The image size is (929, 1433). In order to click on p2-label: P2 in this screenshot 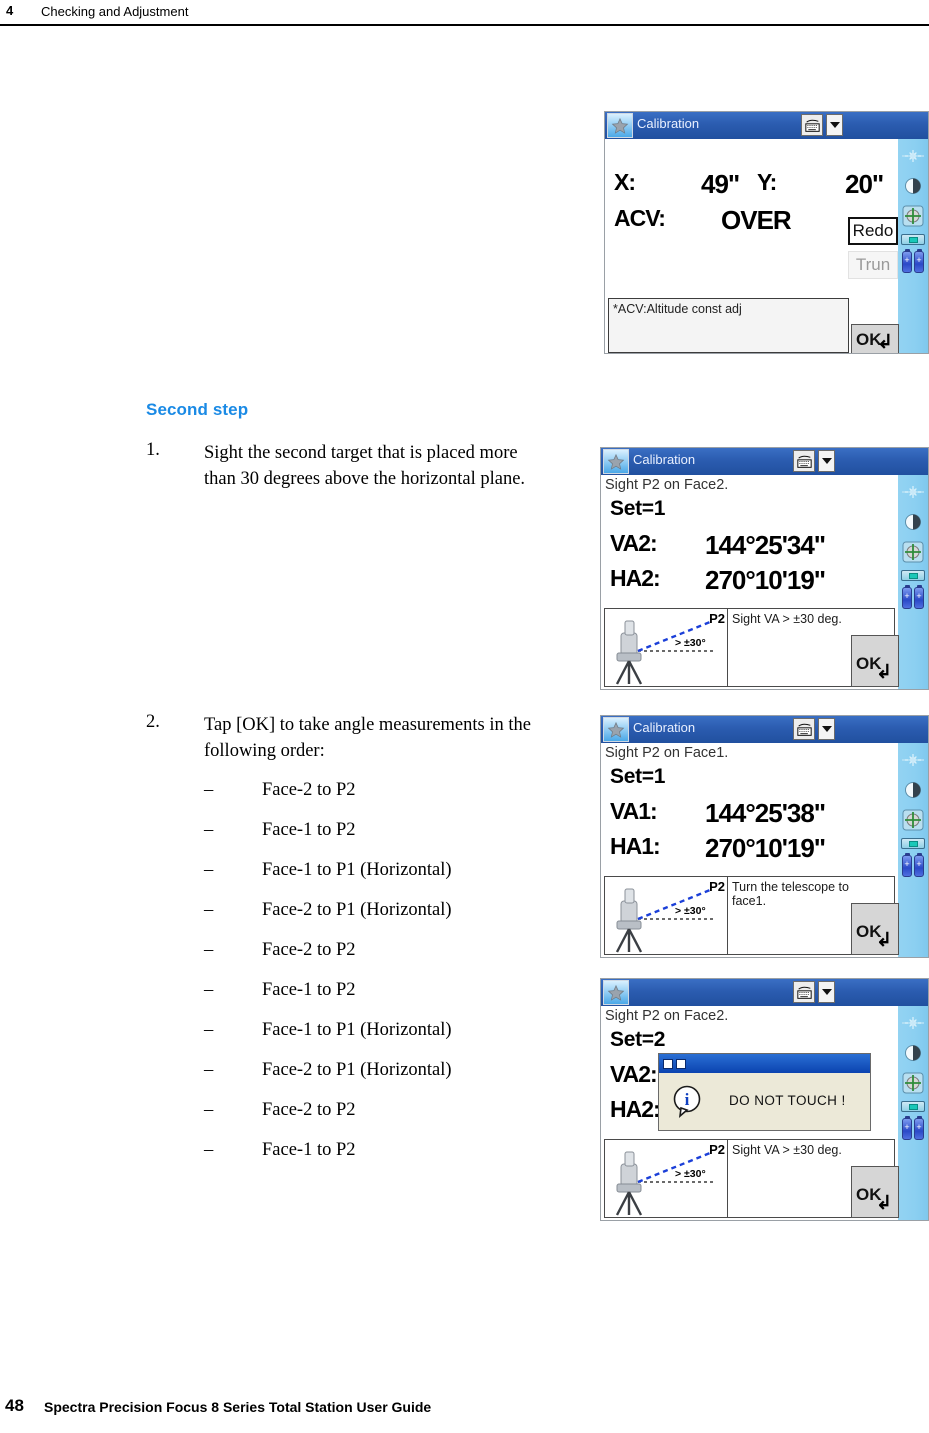, I will do `click(717, 1149)`.